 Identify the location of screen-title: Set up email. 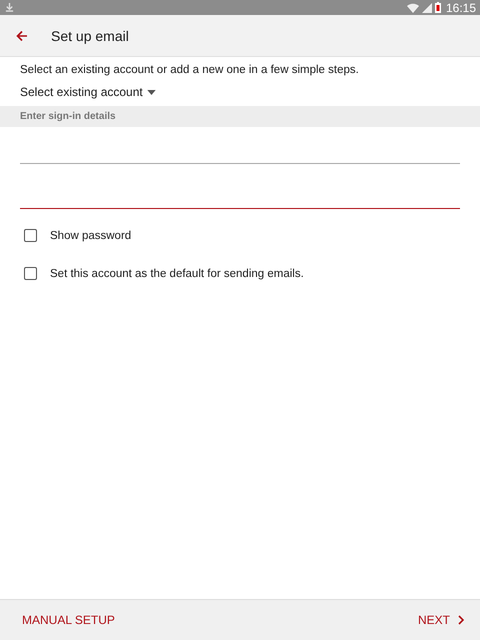
(90, 36).